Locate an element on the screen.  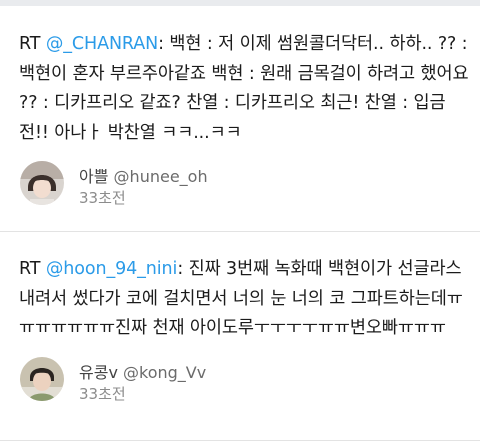
tweet-meta: 유콩v @kong_Vv 33초전 is located at coordinates (245, 383).